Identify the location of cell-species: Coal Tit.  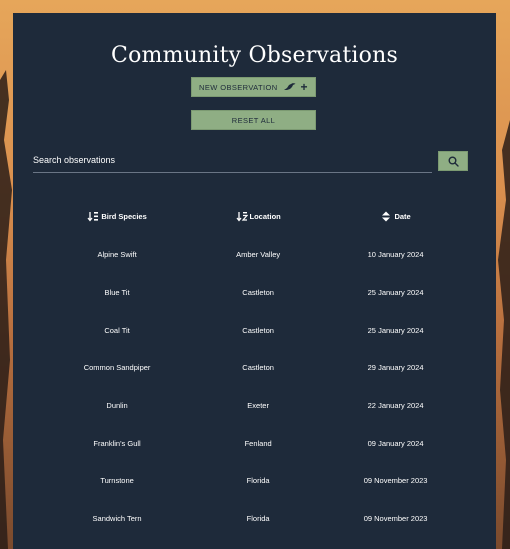
(117, 330).